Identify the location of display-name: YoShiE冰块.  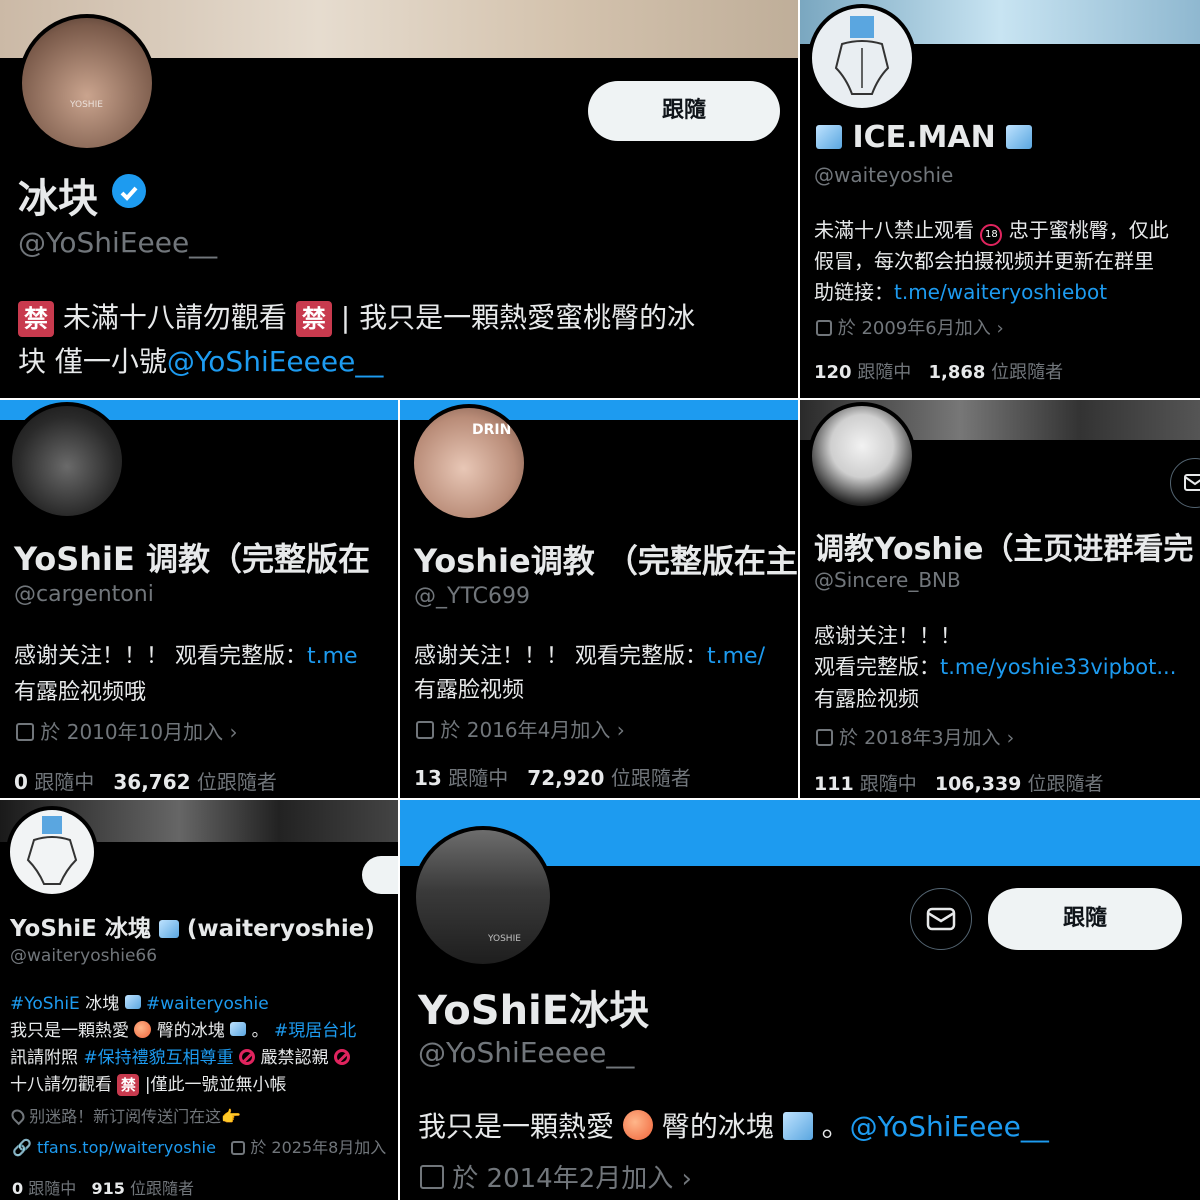
(534, 1011).